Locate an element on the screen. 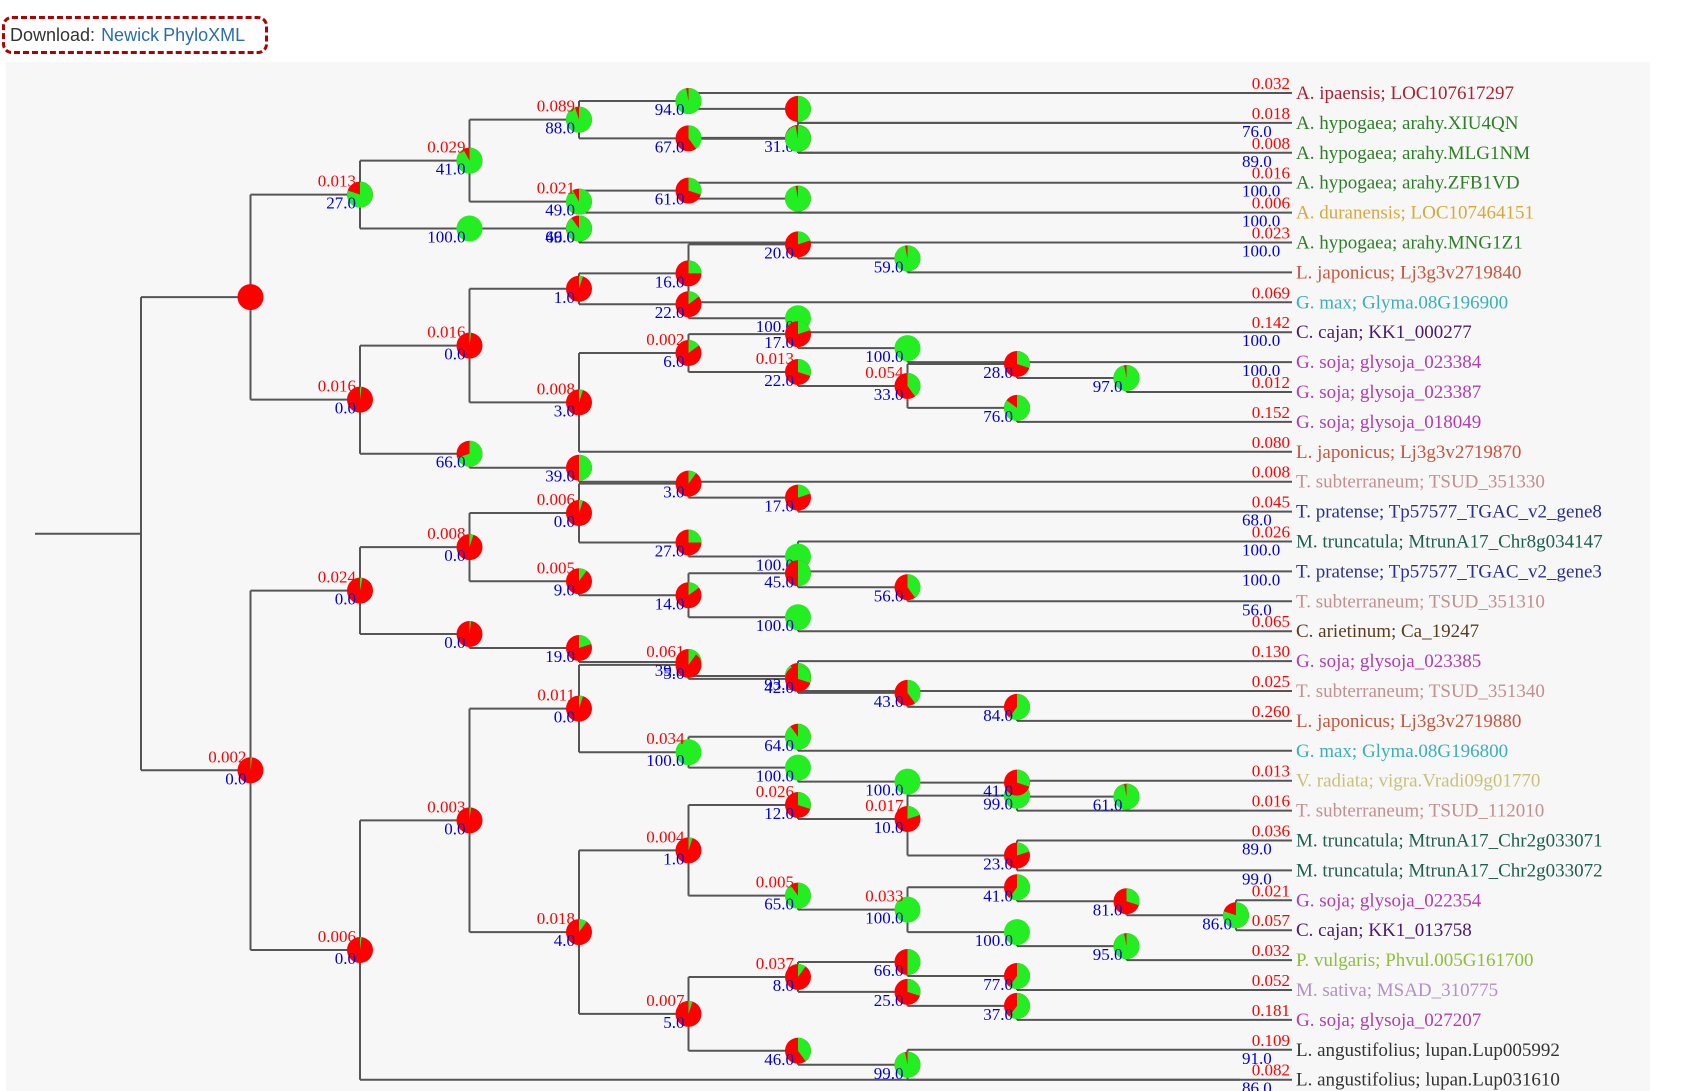 The height and width of the screenshot is (1091, 1698). support-label: 17.0 is located at coordinates (779, 506).